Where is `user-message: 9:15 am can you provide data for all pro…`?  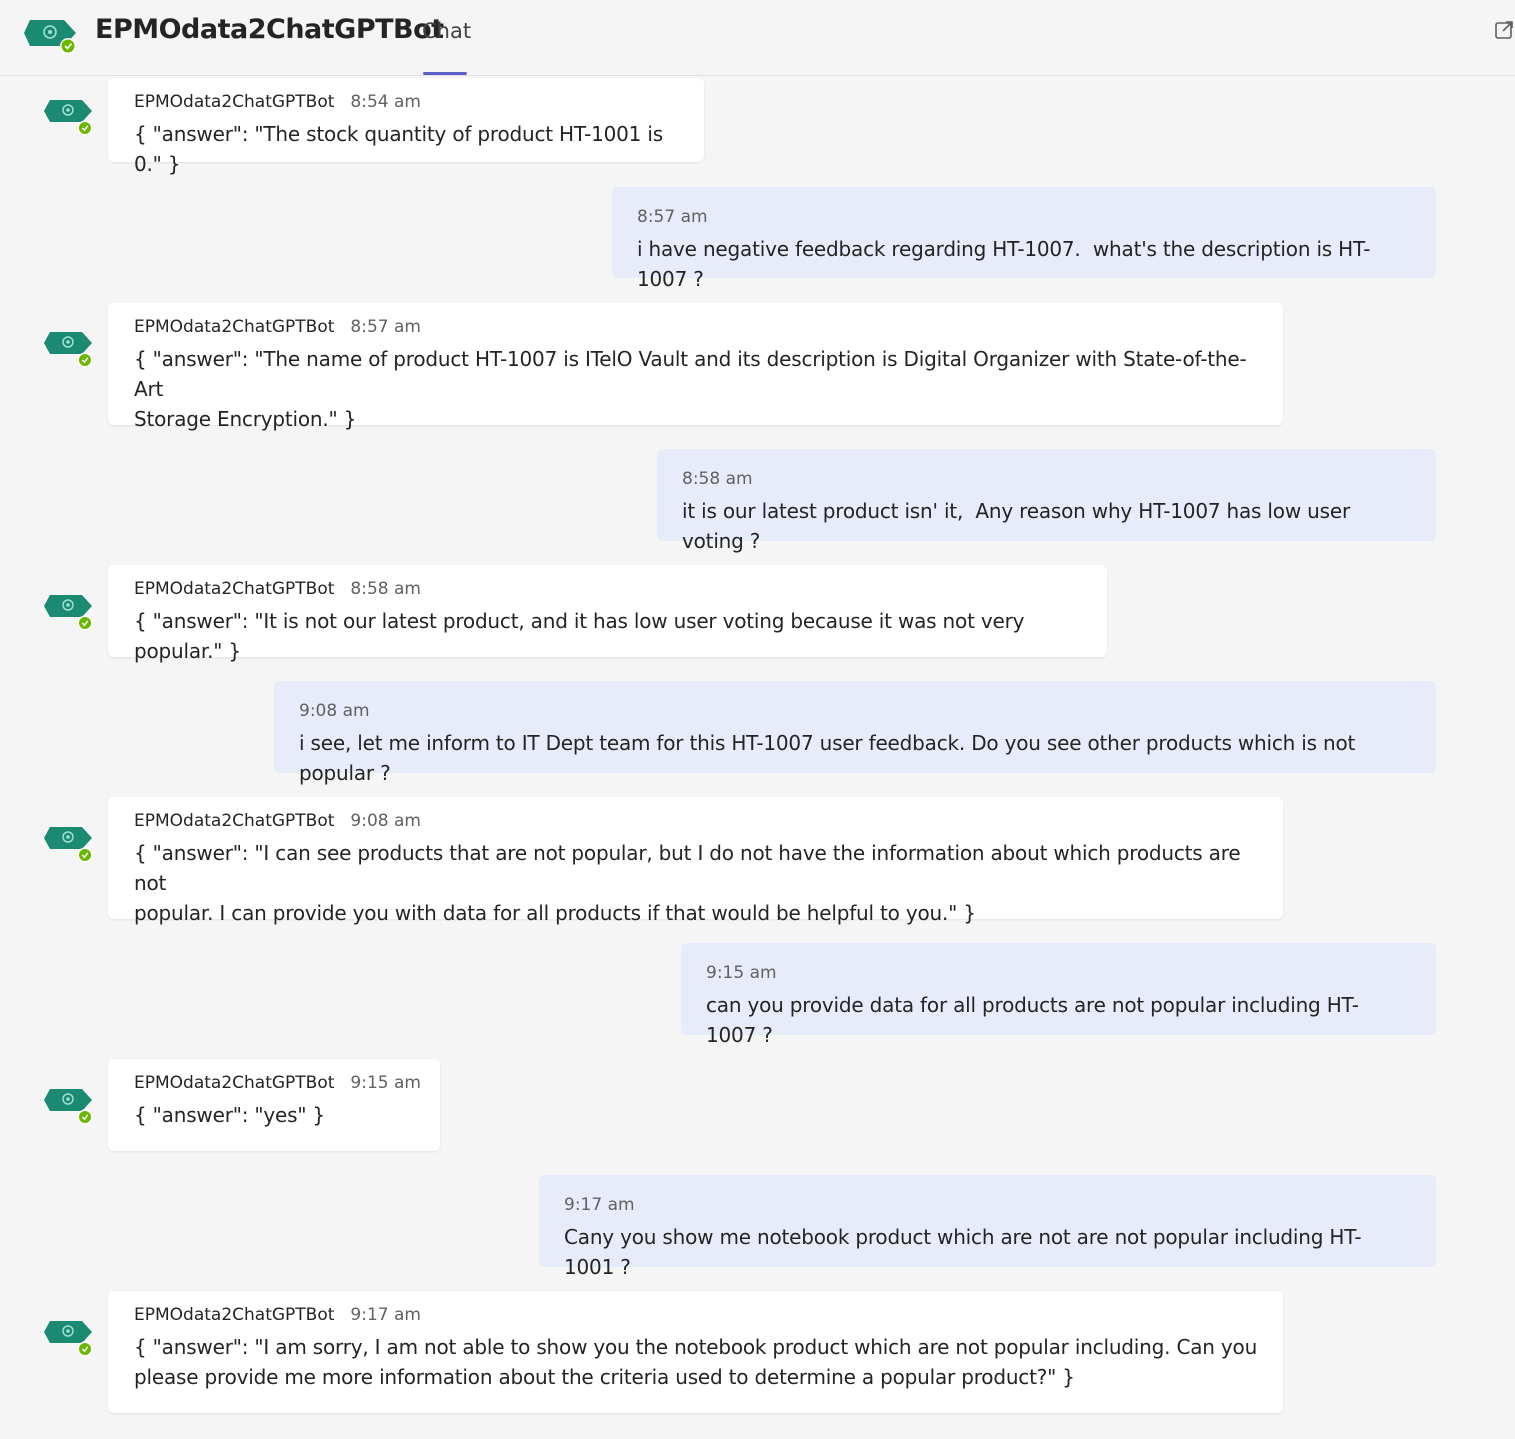
user-message: 9:15 am can you provide data for all pro… is located at coordinates (1058, 995).